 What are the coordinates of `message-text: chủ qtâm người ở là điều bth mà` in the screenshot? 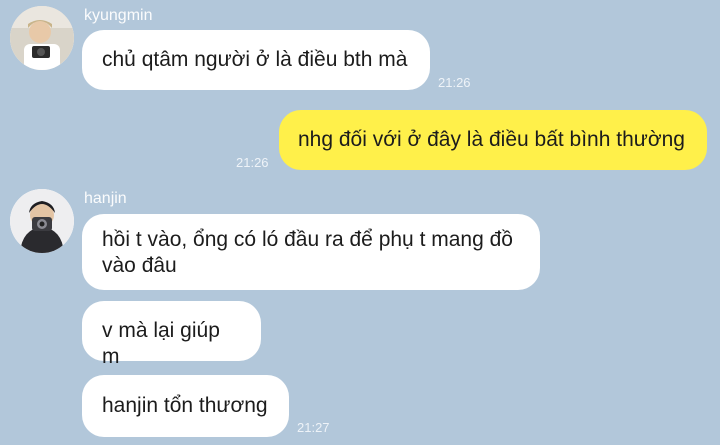 It's located at (255, 59).